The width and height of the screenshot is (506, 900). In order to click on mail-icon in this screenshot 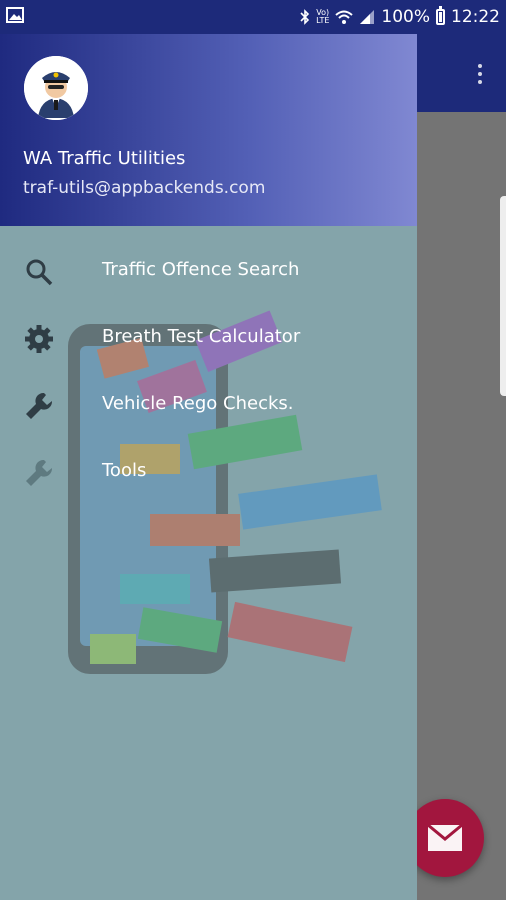, I will do `click(445, 837)`.